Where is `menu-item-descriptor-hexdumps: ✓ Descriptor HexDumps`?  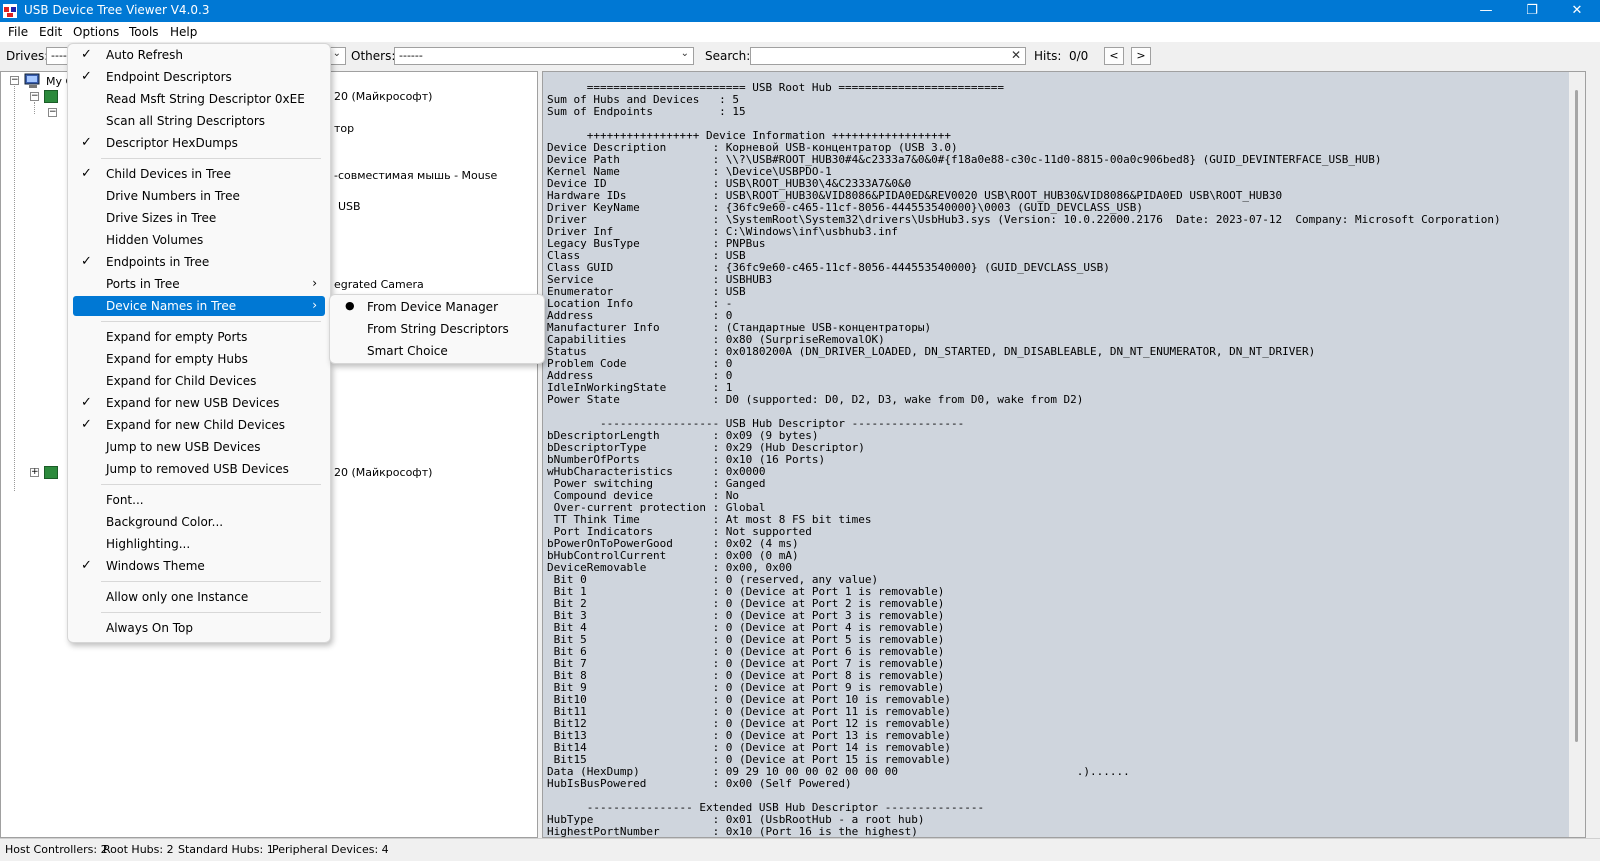
menu-item-descriptor-hexdumps: ✓ Descriptor HexDumps is located at coordinates (199, 143).